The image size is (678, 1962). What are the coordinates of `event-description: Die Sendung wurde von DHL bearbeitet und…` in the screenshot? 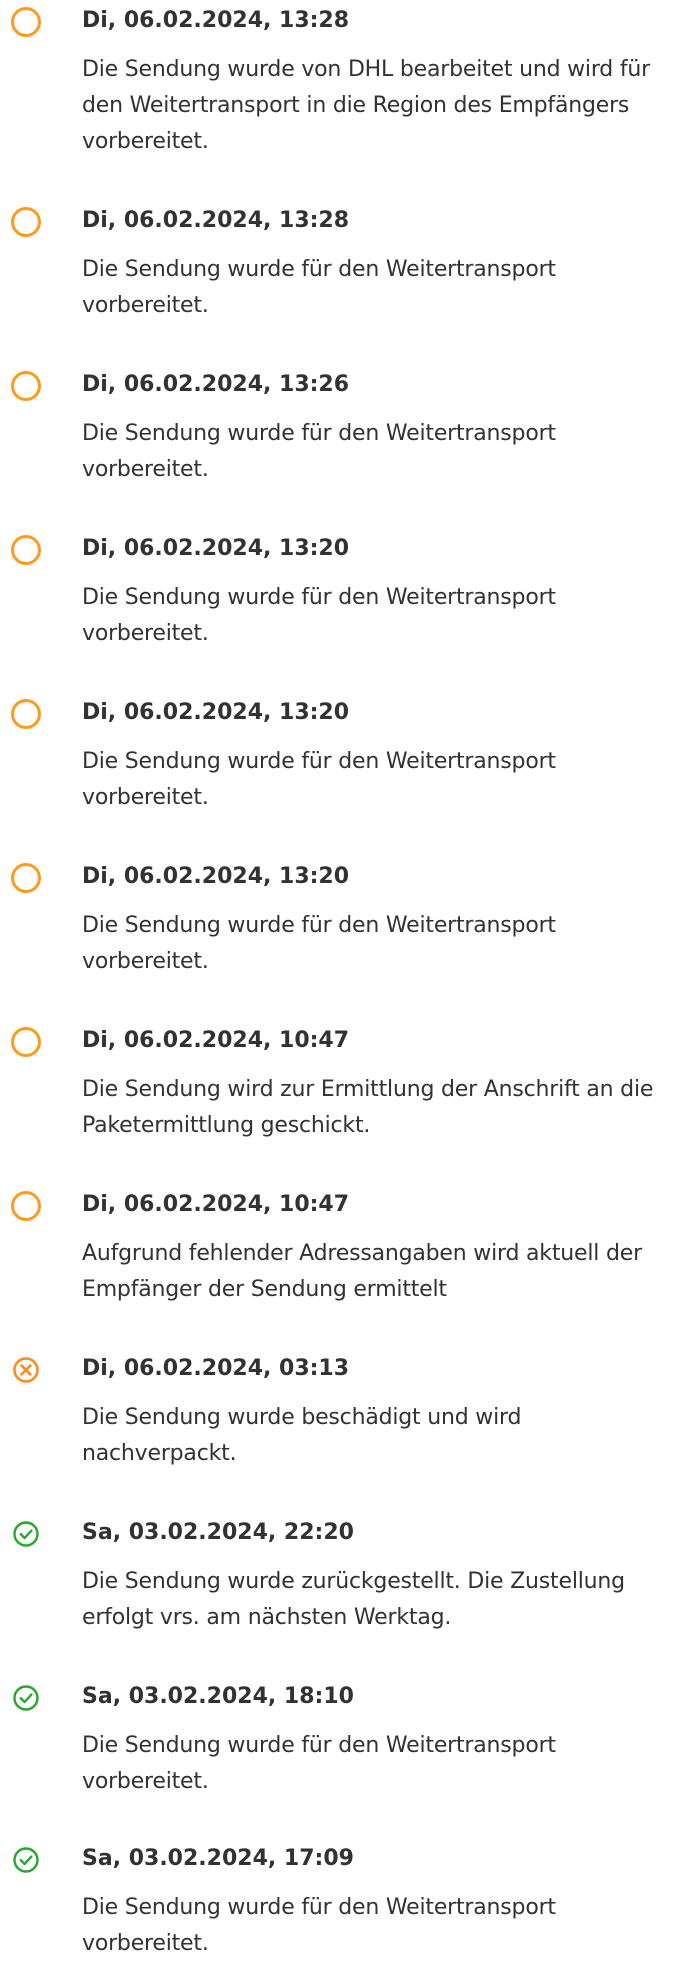 It's located at (366, 105).